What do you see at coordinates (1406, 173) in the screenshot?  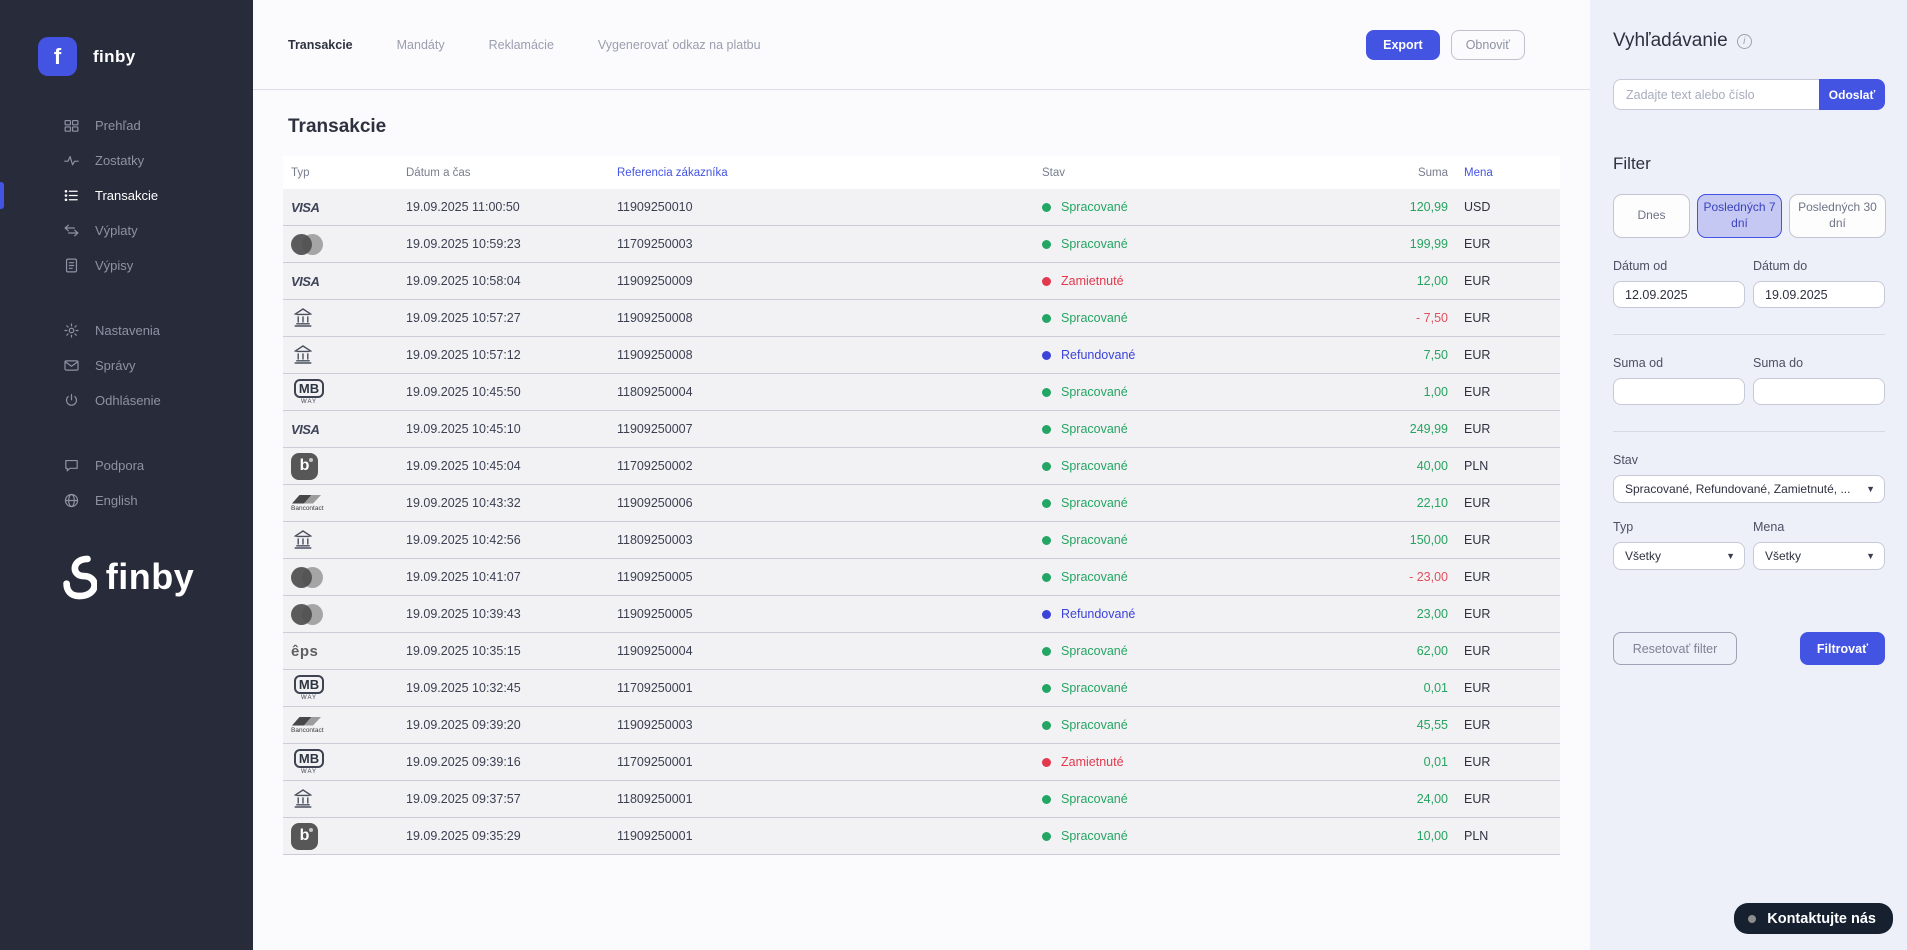 I see `column-header-suma: Suma` at bounding box center [1406, 173].